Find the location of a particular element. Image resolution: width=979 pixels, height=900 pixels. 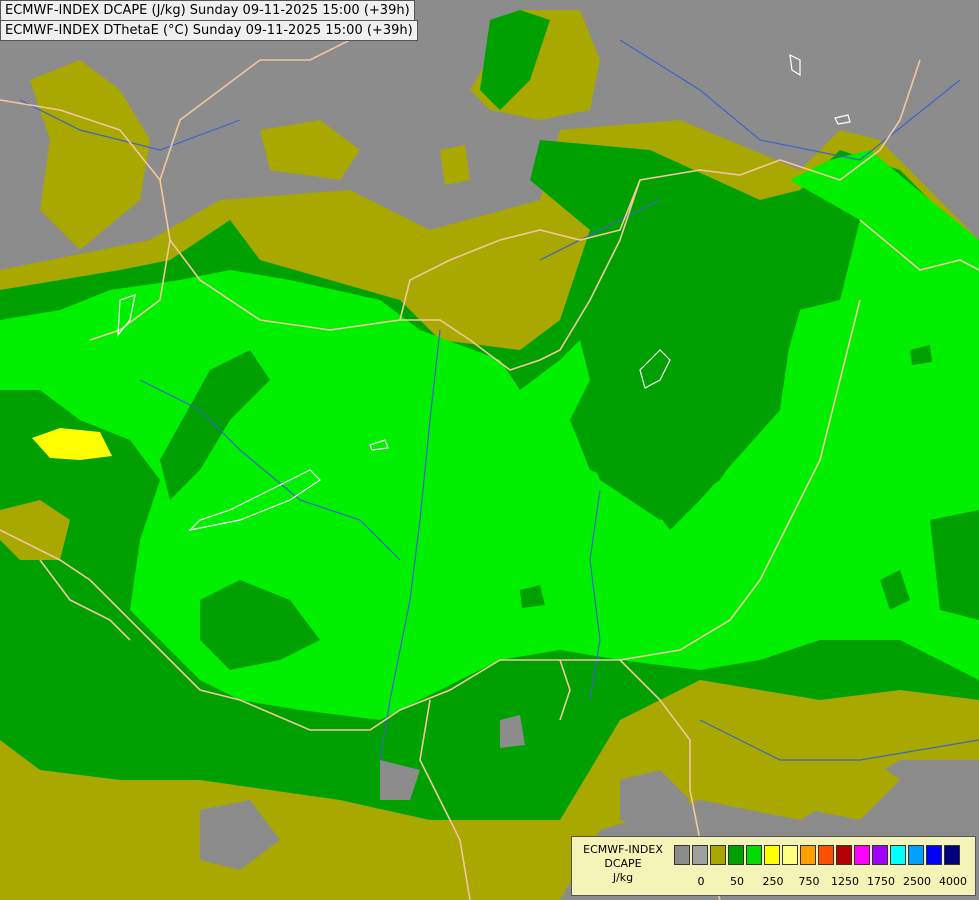

legend-tick-label: 1750 is located at coordinates (881, 881).